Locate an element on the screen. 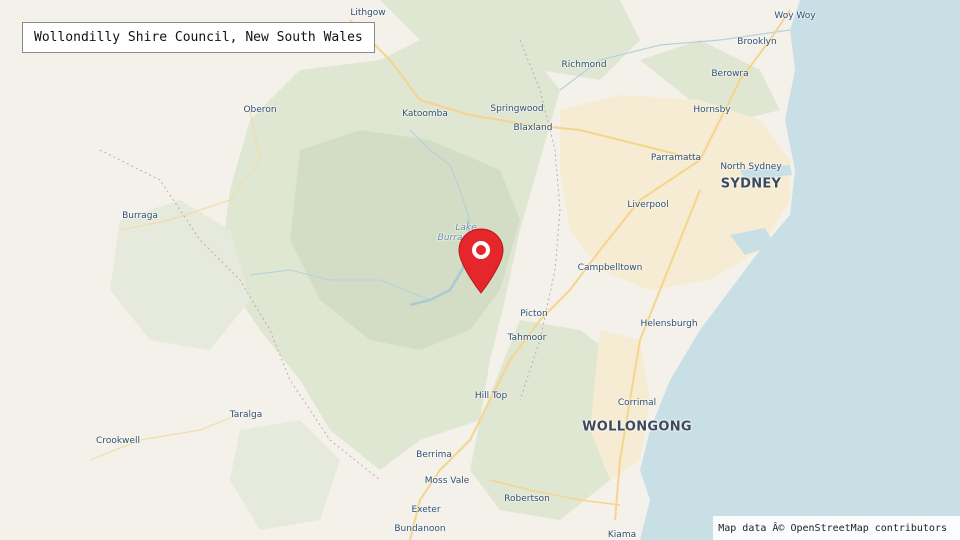 This screenshot has width=960, height=540. place-label-robertson: Robertson is located at coordinates (527, 499).